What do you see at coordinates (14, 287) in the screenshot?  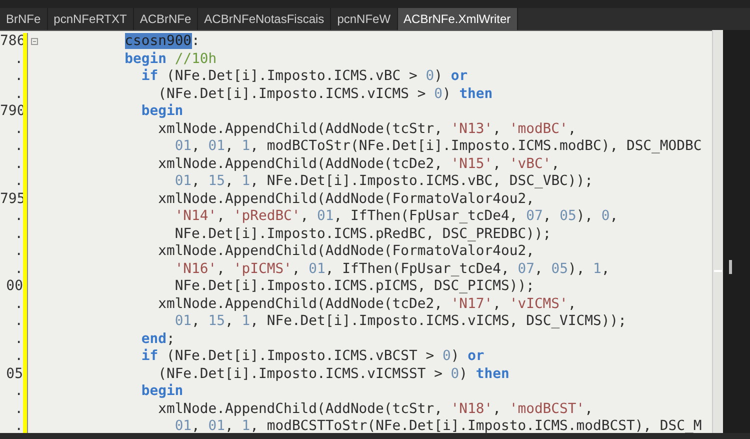 I see `line-number: 00` at bounding box center [14, 287].